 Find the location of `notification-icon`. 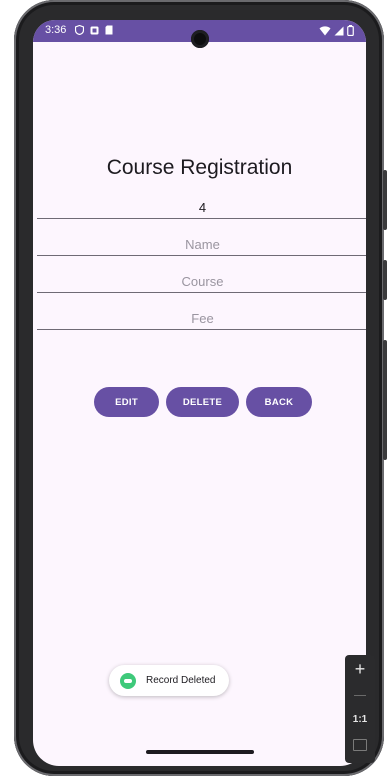

notification-icon is located at coordinates (94, 30).